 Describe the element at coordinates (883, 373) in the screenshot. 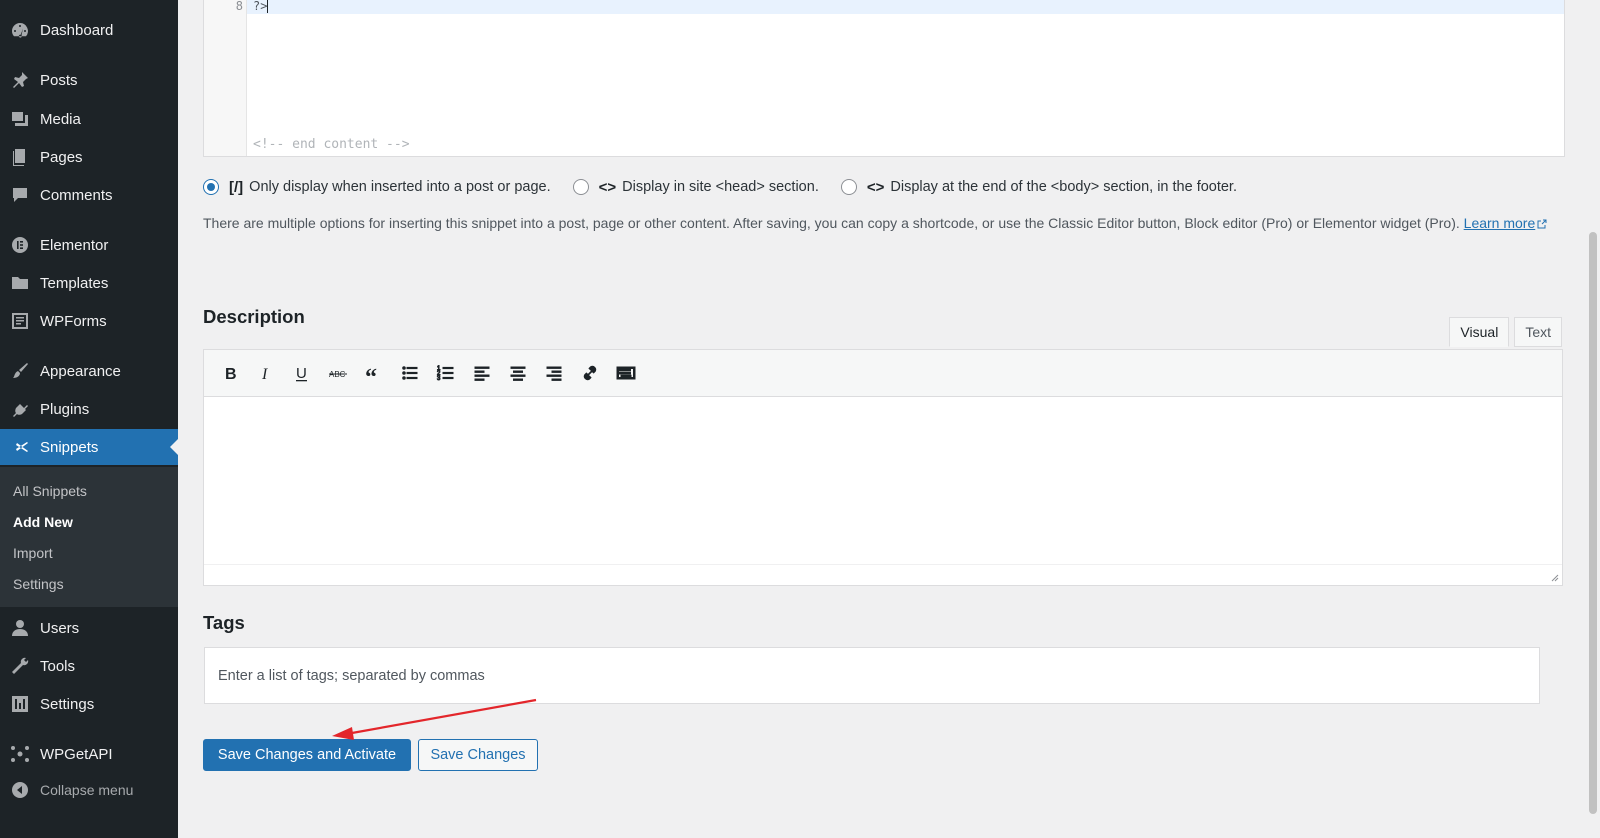

I see `editor-toolbar: B I U ABC “ 123` at that location.